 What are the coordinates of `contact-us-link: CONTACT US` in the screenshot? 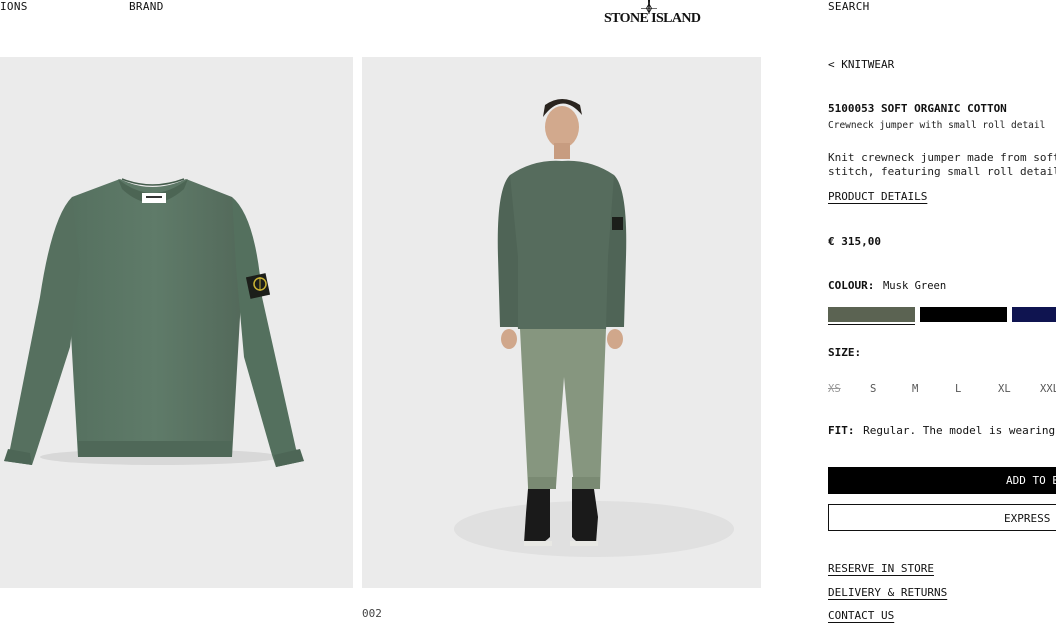 It's located at (861, 615).